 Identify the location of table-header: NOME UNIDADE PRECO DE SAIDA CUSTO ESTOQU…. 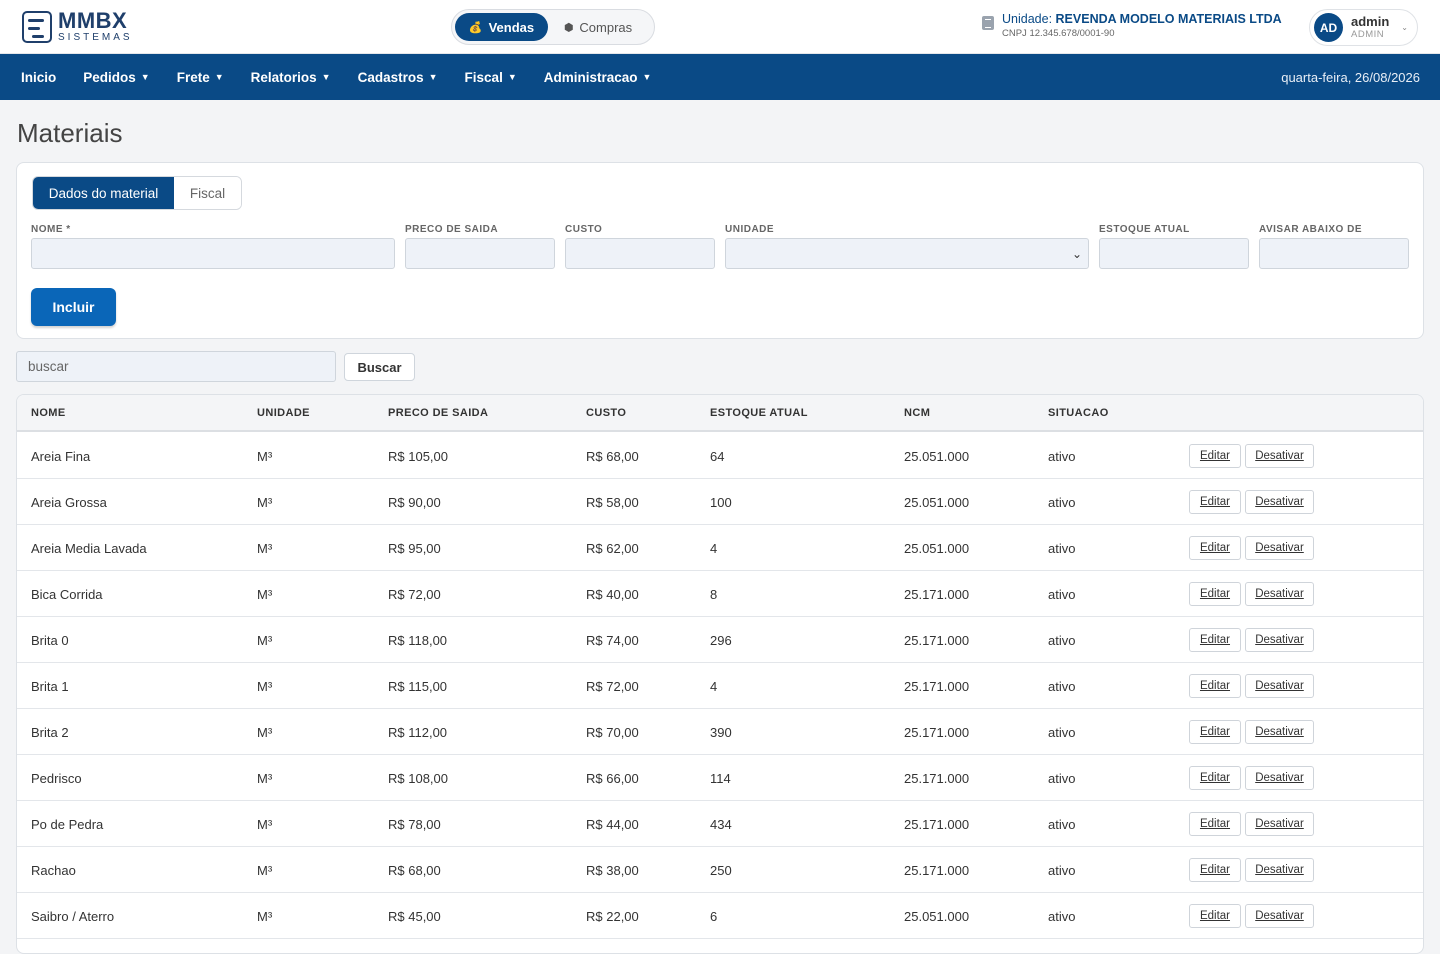
(720, 413).